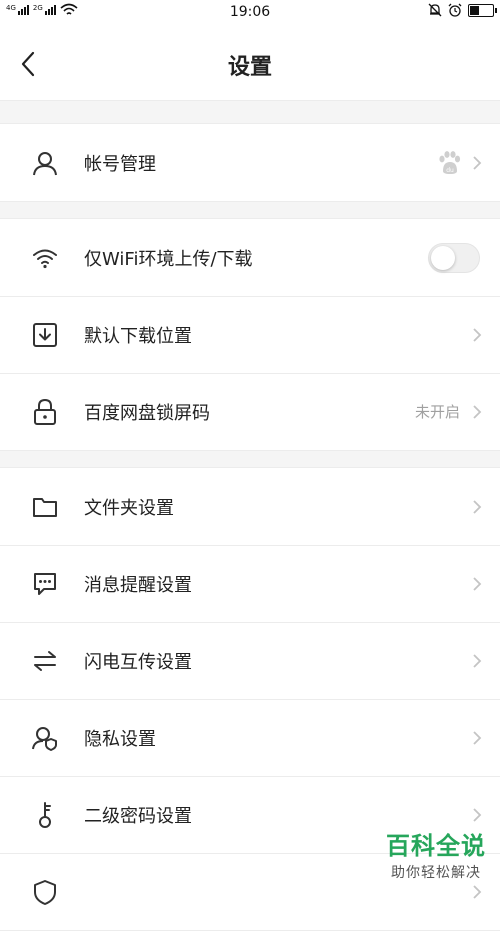 This screenshot has height=931, width=500. I want to click on setting-flash-transfer: 闪电互传设置, so click(250, 660).